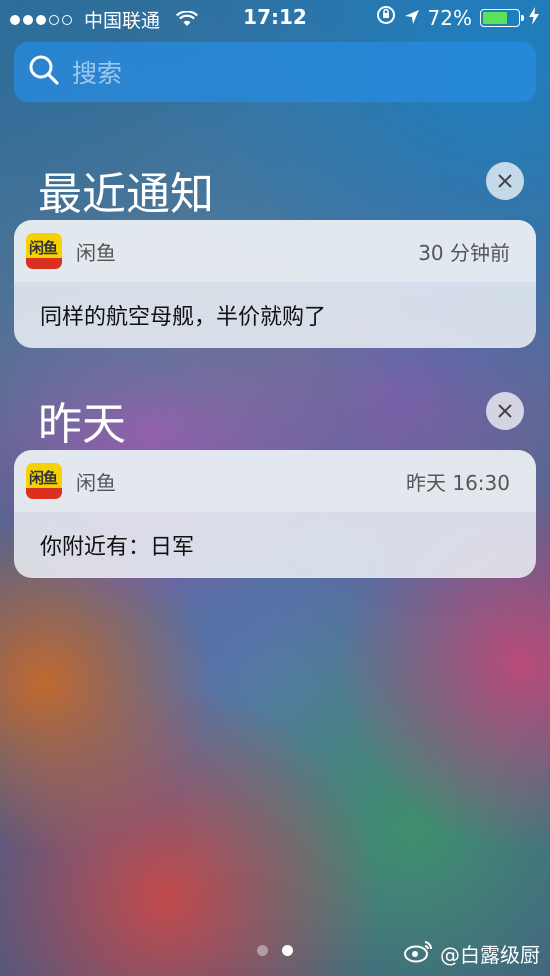  I want to click on watermark-text: @白露级厨, so click(490, 955).